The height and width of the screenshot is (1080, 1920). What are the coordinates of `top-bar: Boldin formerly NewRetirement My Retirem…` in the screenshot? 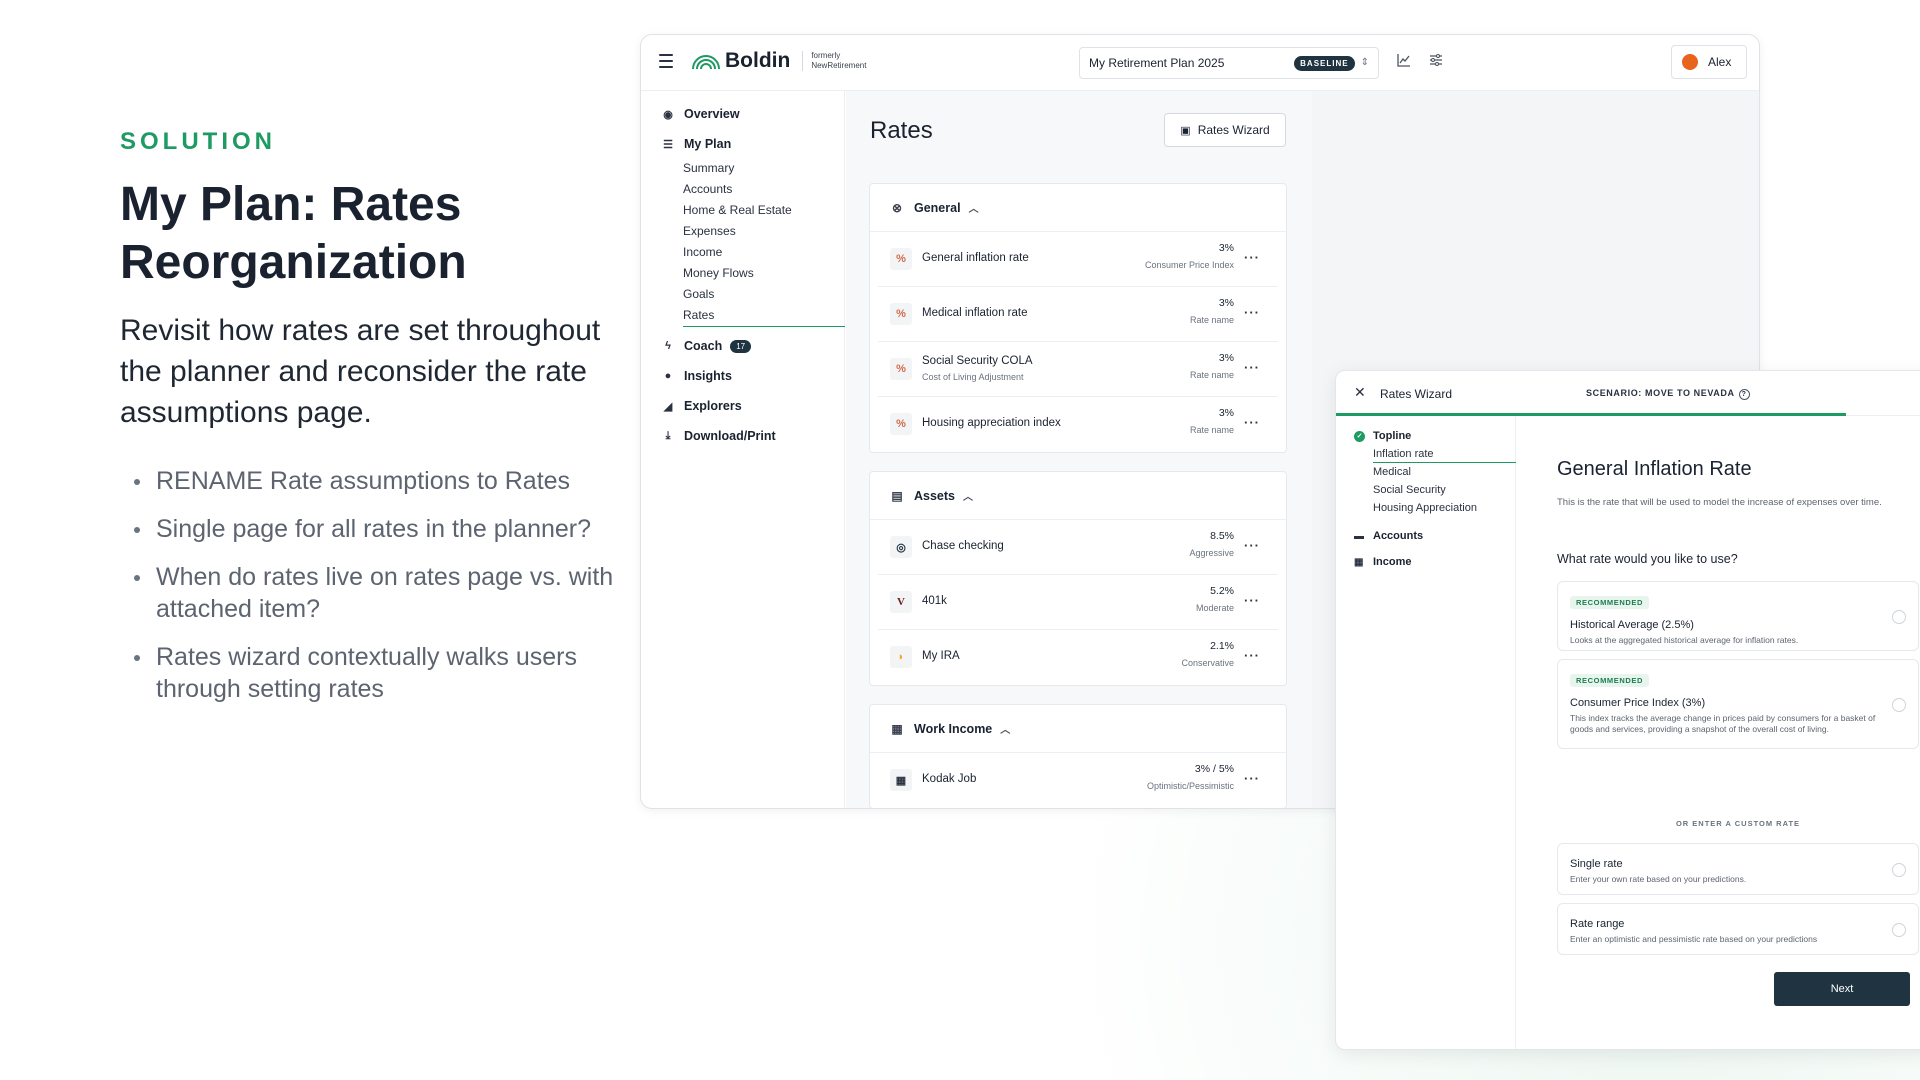 It's located at (1200, 63).